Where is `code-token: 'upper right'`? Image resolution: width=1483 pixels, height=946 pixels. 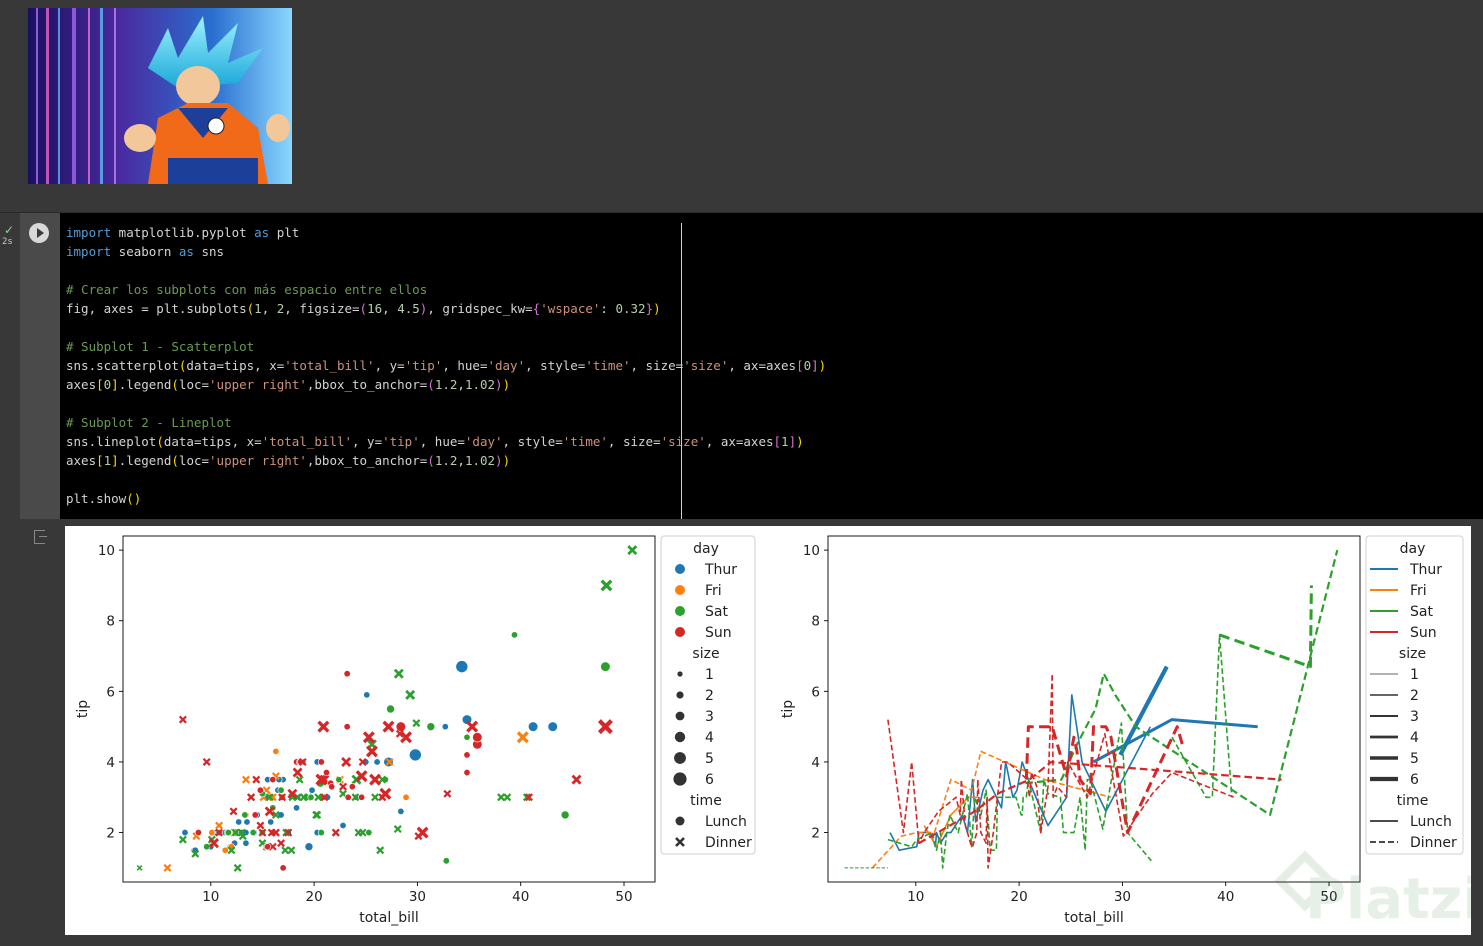 code-token: 'upper right' is located at coordinates (258, 460).